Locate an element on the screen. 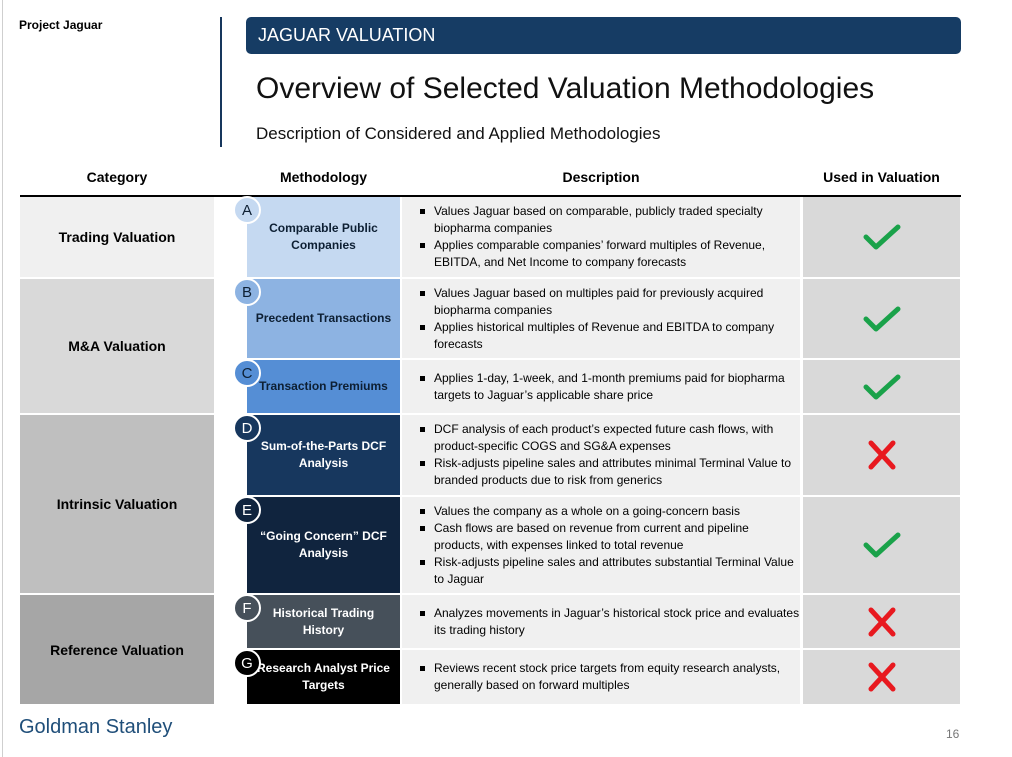  methodology-letter-badge: C is located at coordinates (247, 373).